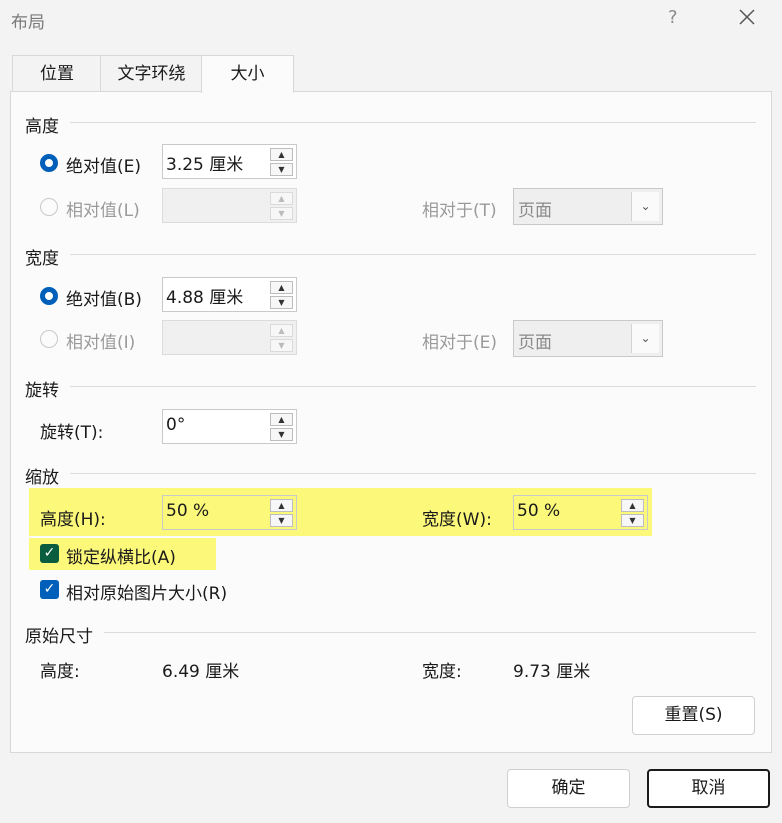  What do you see at coordinates (151, 73) in the screenshot?
I see `tab-text-wrapping: 文字环绕` at bounding box center [151, 73].